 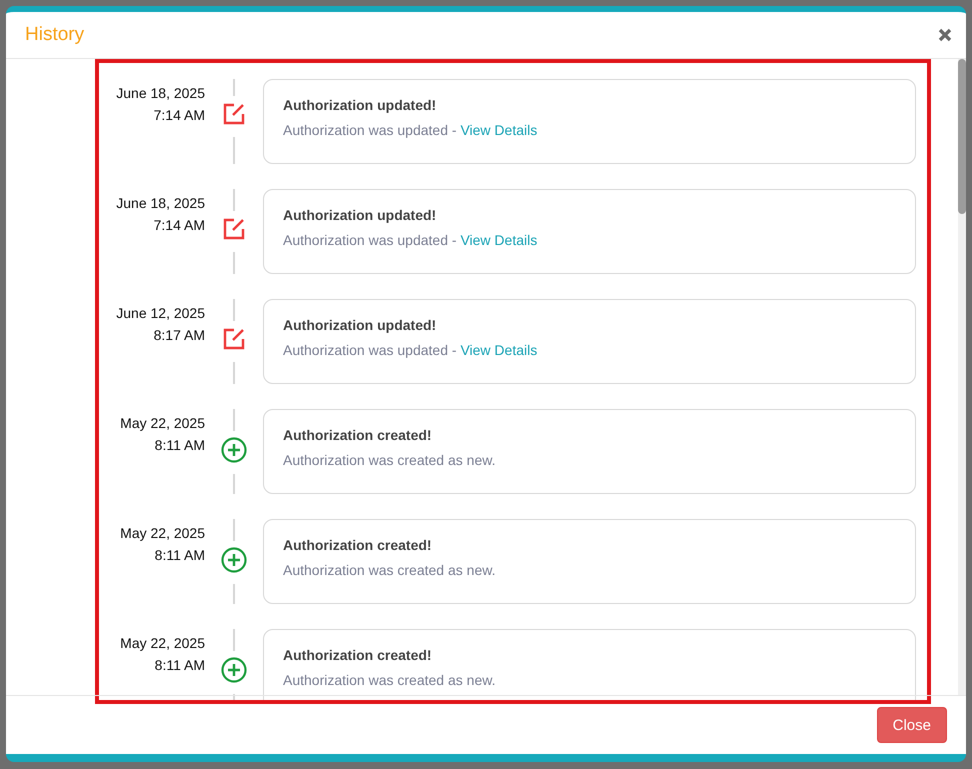 I want to click on close-button: Close, so click(x=911, y=725).